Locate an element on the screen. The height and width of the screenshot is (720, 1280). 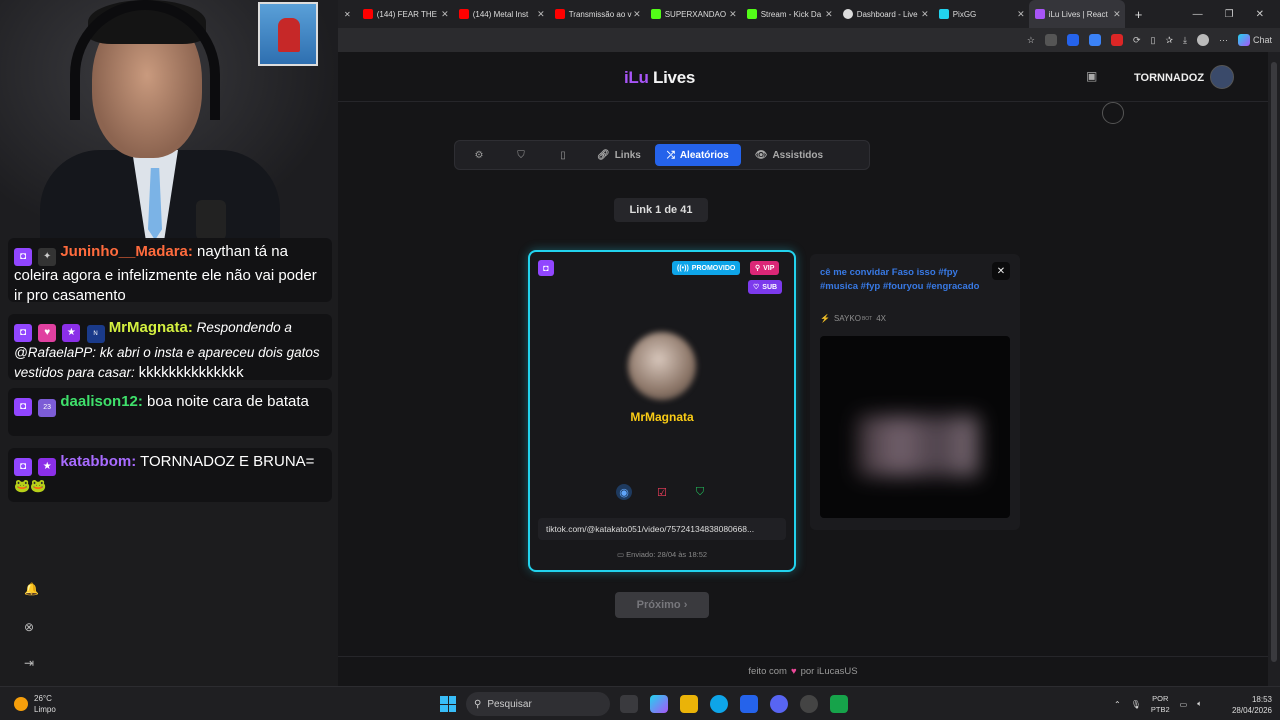
copilot-app-icon is located at coordinates (659, 704).